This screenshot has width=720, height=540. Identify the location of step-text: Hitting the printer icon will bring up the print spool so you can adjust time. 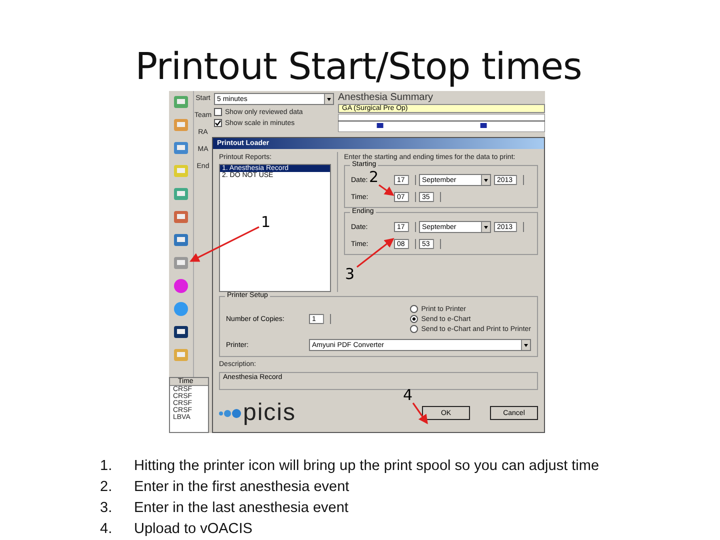
(367, 466).